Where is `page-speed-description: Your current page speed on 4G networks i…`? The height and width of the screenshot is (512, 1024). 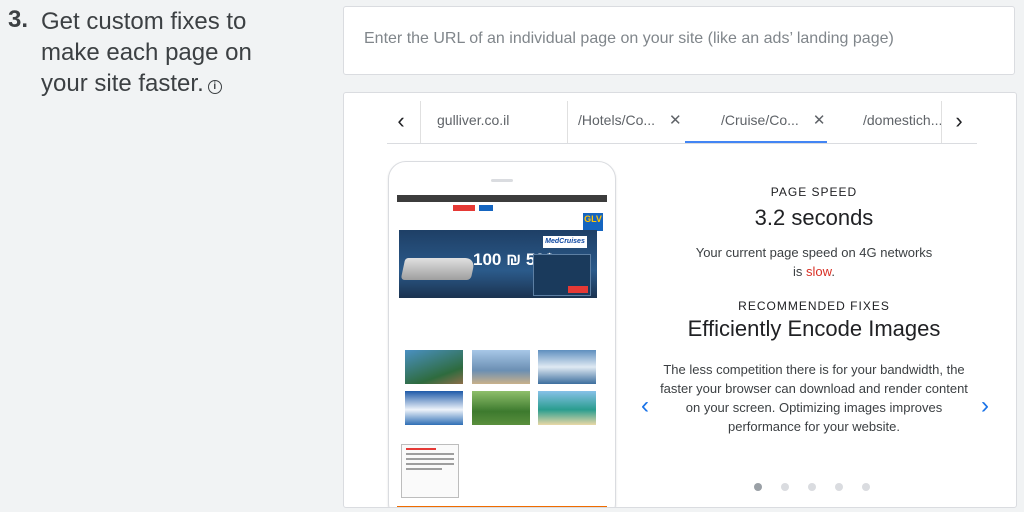 page-speed-description: Your current page speed on 4G networks i… is located at coordinates (814, 262).